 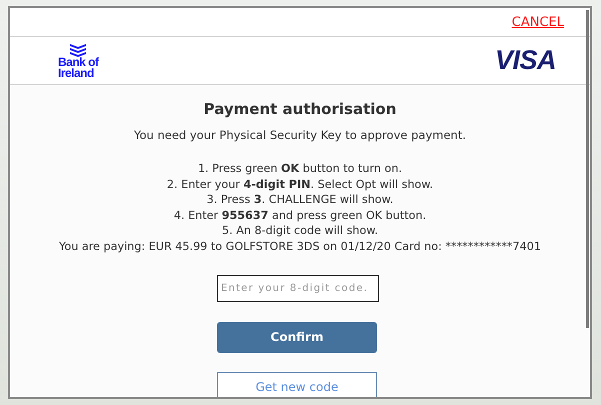 I want to click on instruction-line: 3. Press 3. CHALLENGE will show., so click(x=300, y=200).